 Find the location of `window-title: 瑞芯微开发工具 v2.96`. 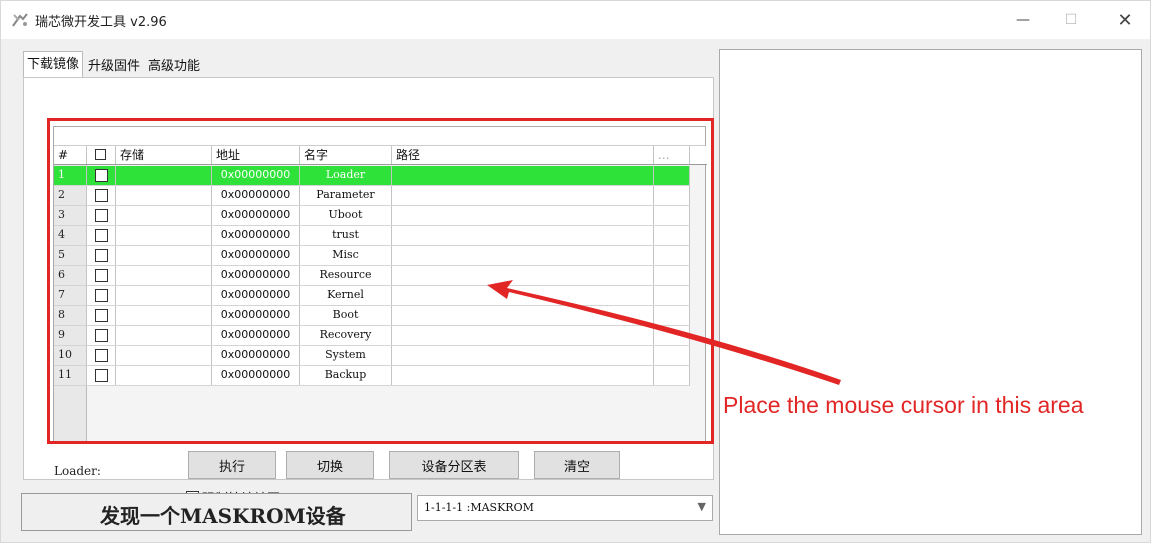

window-title: 瑞芯微开发工具 v2.96 is located at coordinates (101, 22).